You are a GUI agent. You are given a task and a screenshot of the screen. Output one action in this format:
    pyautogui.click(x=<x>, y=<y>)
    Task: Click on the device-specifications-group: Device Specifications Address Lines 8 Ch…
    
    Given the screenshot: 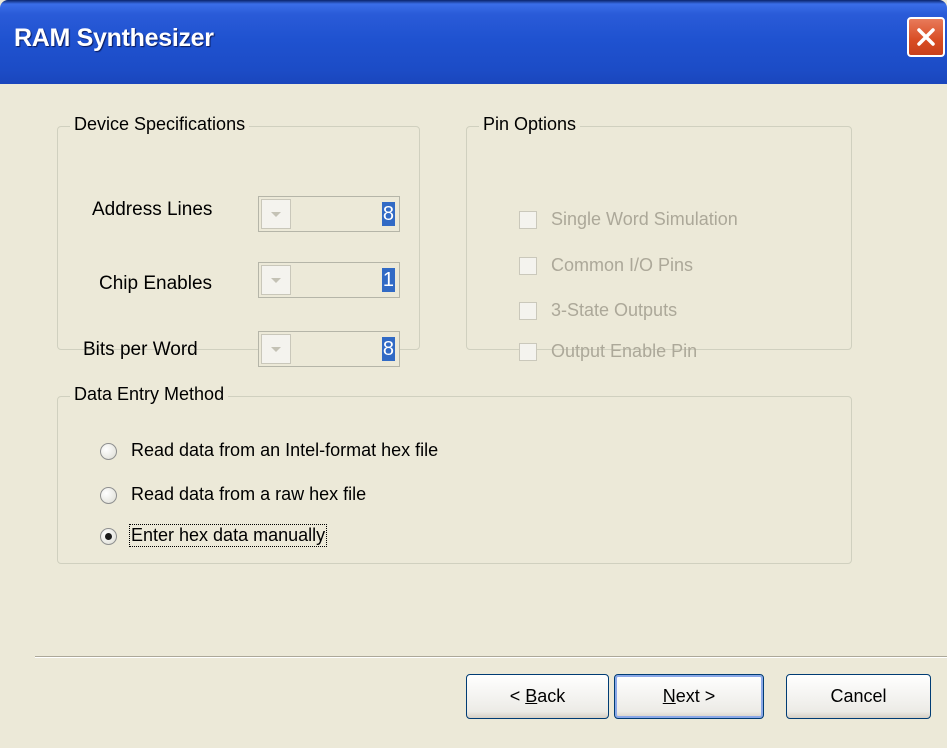 What is the action you would take?
    pyautogui.click(x=238, y=240)
    